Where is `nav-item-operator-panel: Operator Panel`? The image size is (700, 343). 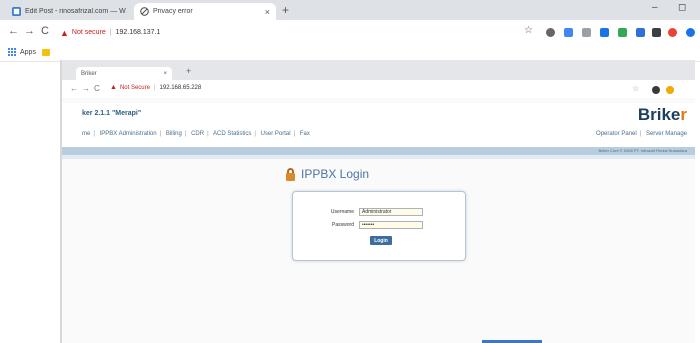 nav-item-operator-panel: Operator Panel is located at coordinates (616, 134).